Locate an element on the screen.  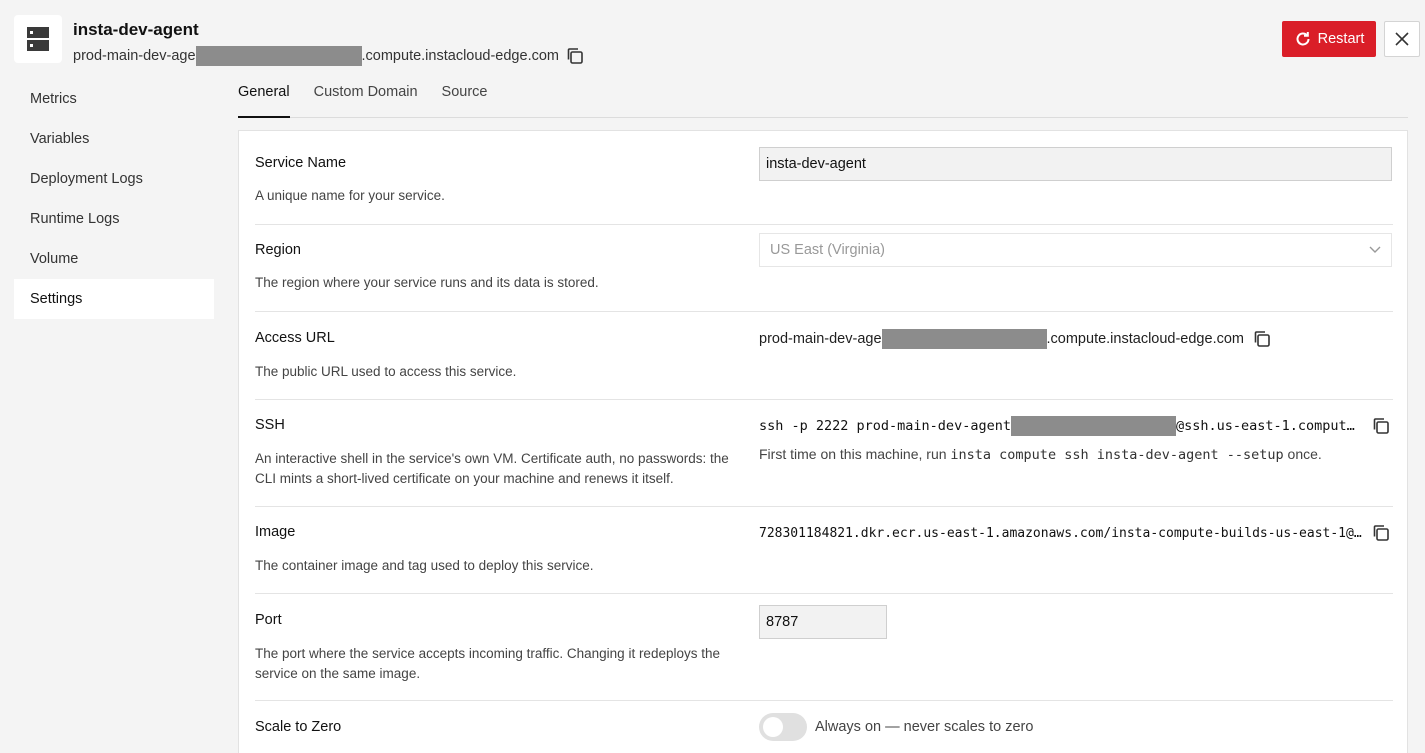
access-url-suffix: .compute.instacloud-edge.com is located at coordinates (1145, 339).